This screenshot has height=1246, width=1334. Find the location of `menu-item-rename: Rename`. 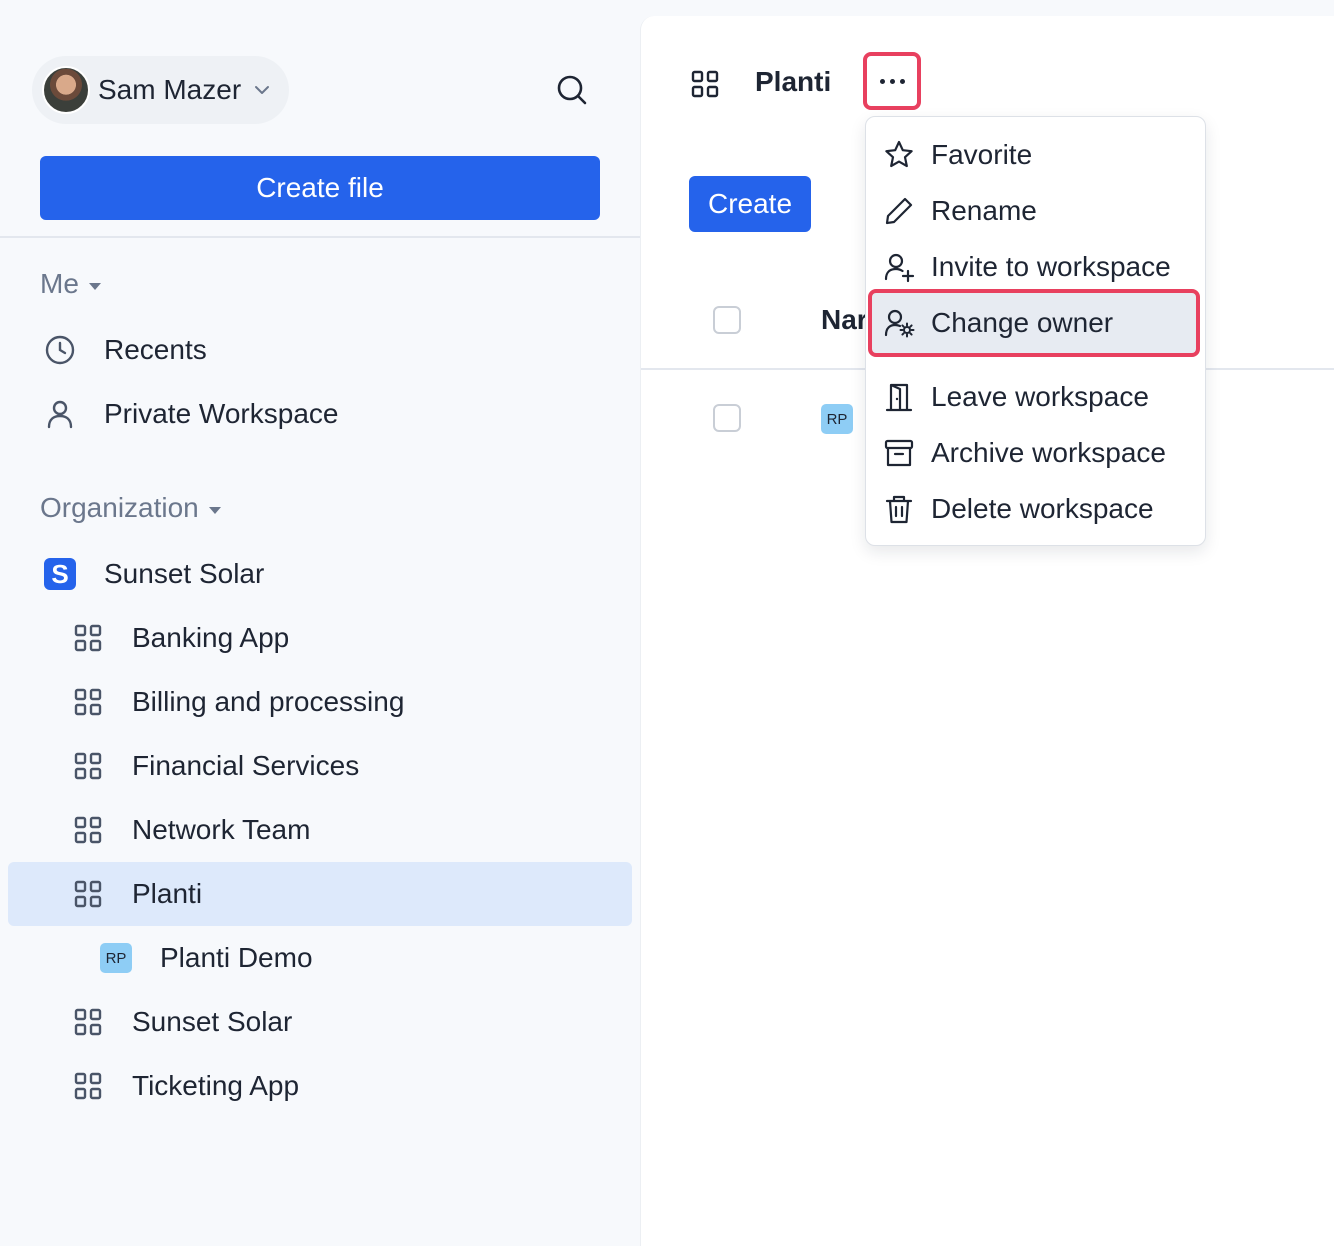

menu-item-rename: Rename is located at coordinates (1035, 211).